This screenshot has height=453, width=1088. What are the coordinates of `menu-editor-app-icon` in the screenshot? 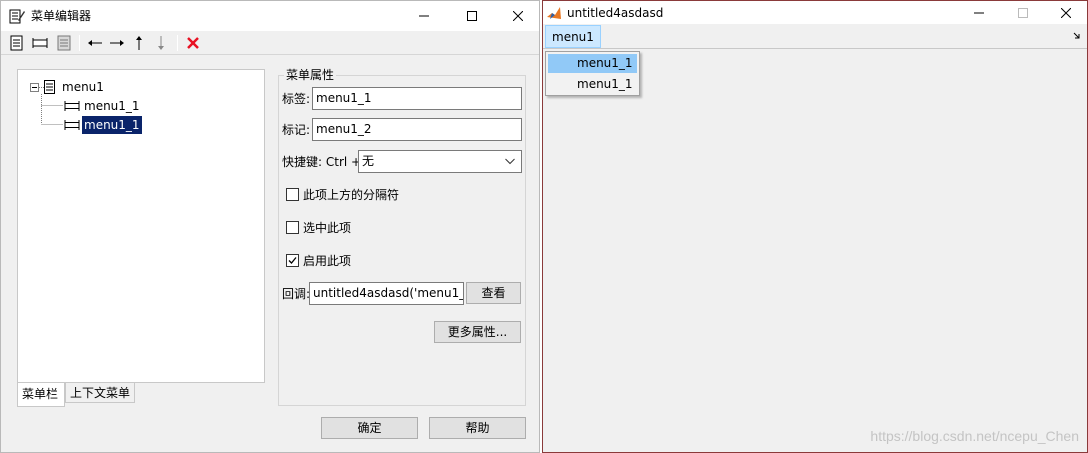 It's located at (17, 16).